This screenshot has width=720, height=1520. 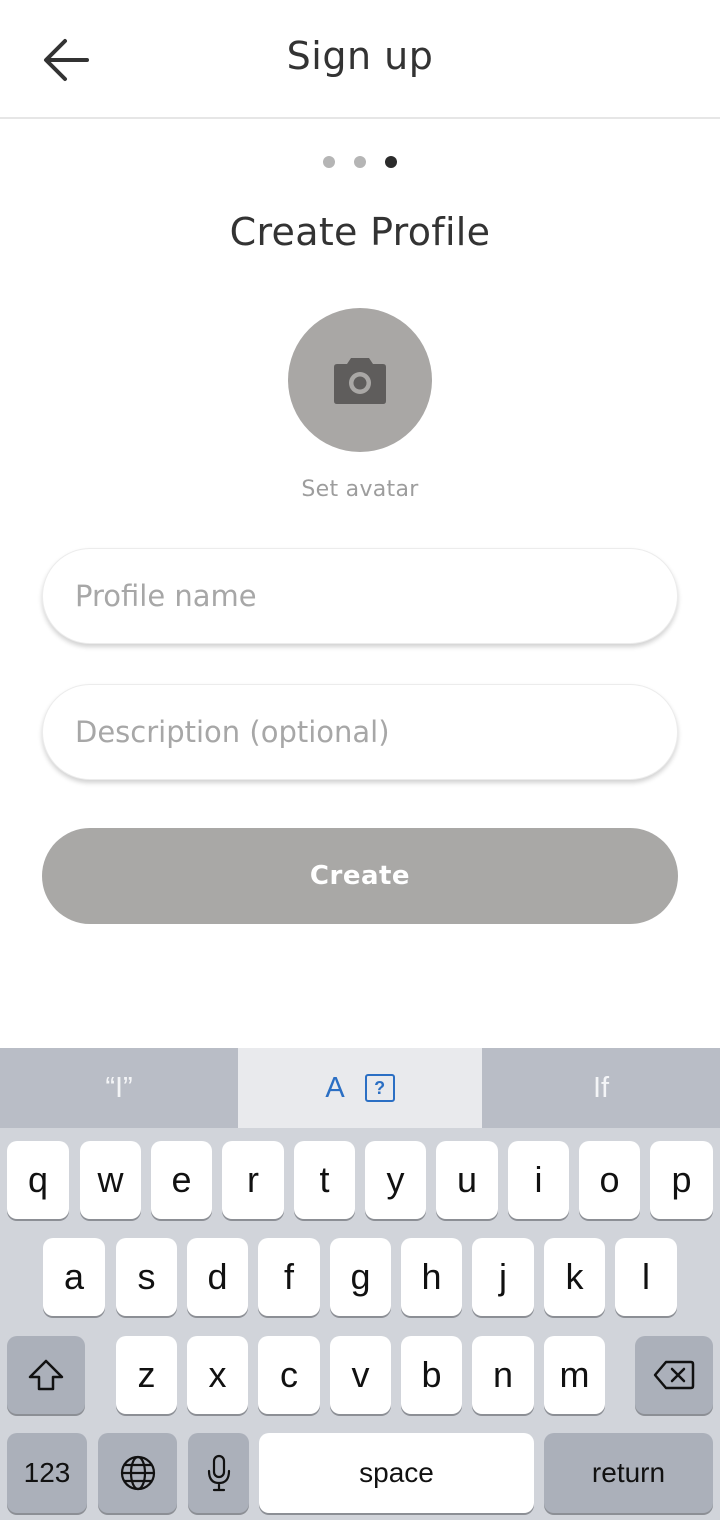 I want to click on backspace-key, so click(x=674, y=1375).